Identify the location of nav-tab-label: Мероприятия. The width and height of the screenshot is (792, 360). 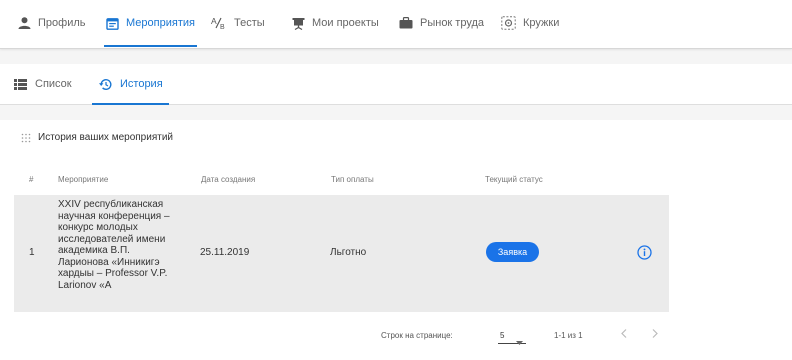
(160, 23).